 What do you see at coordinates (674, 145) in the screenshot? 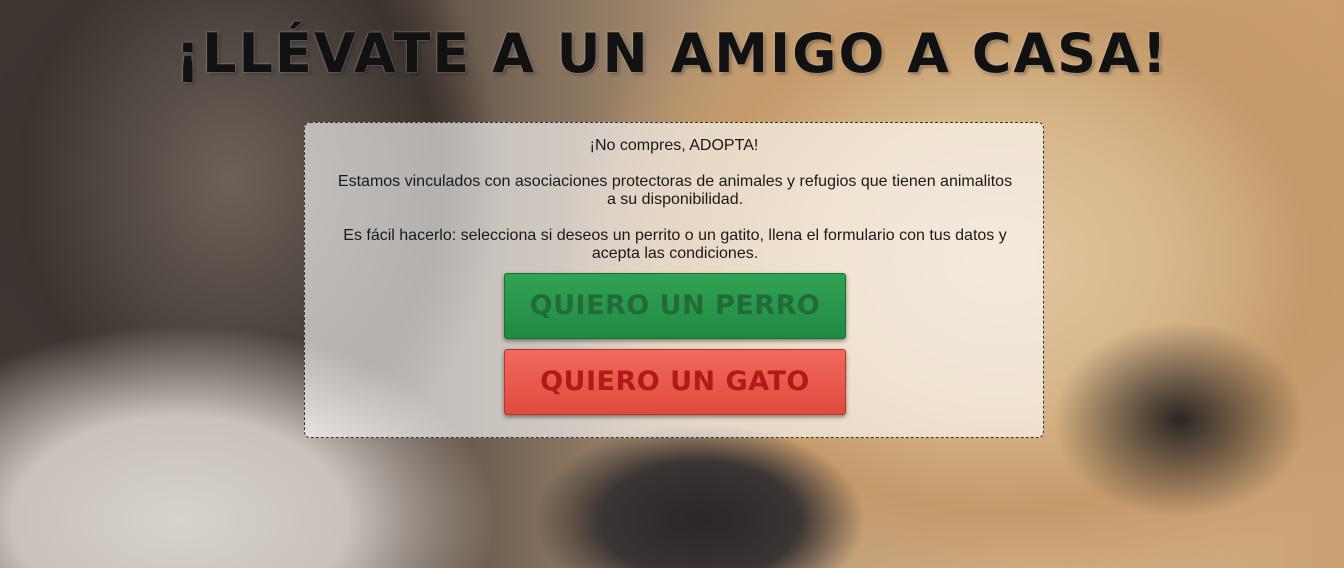
I see `adopt-slogan: ¡No compres, ADOPTA!` at bounding box center [674, 145].